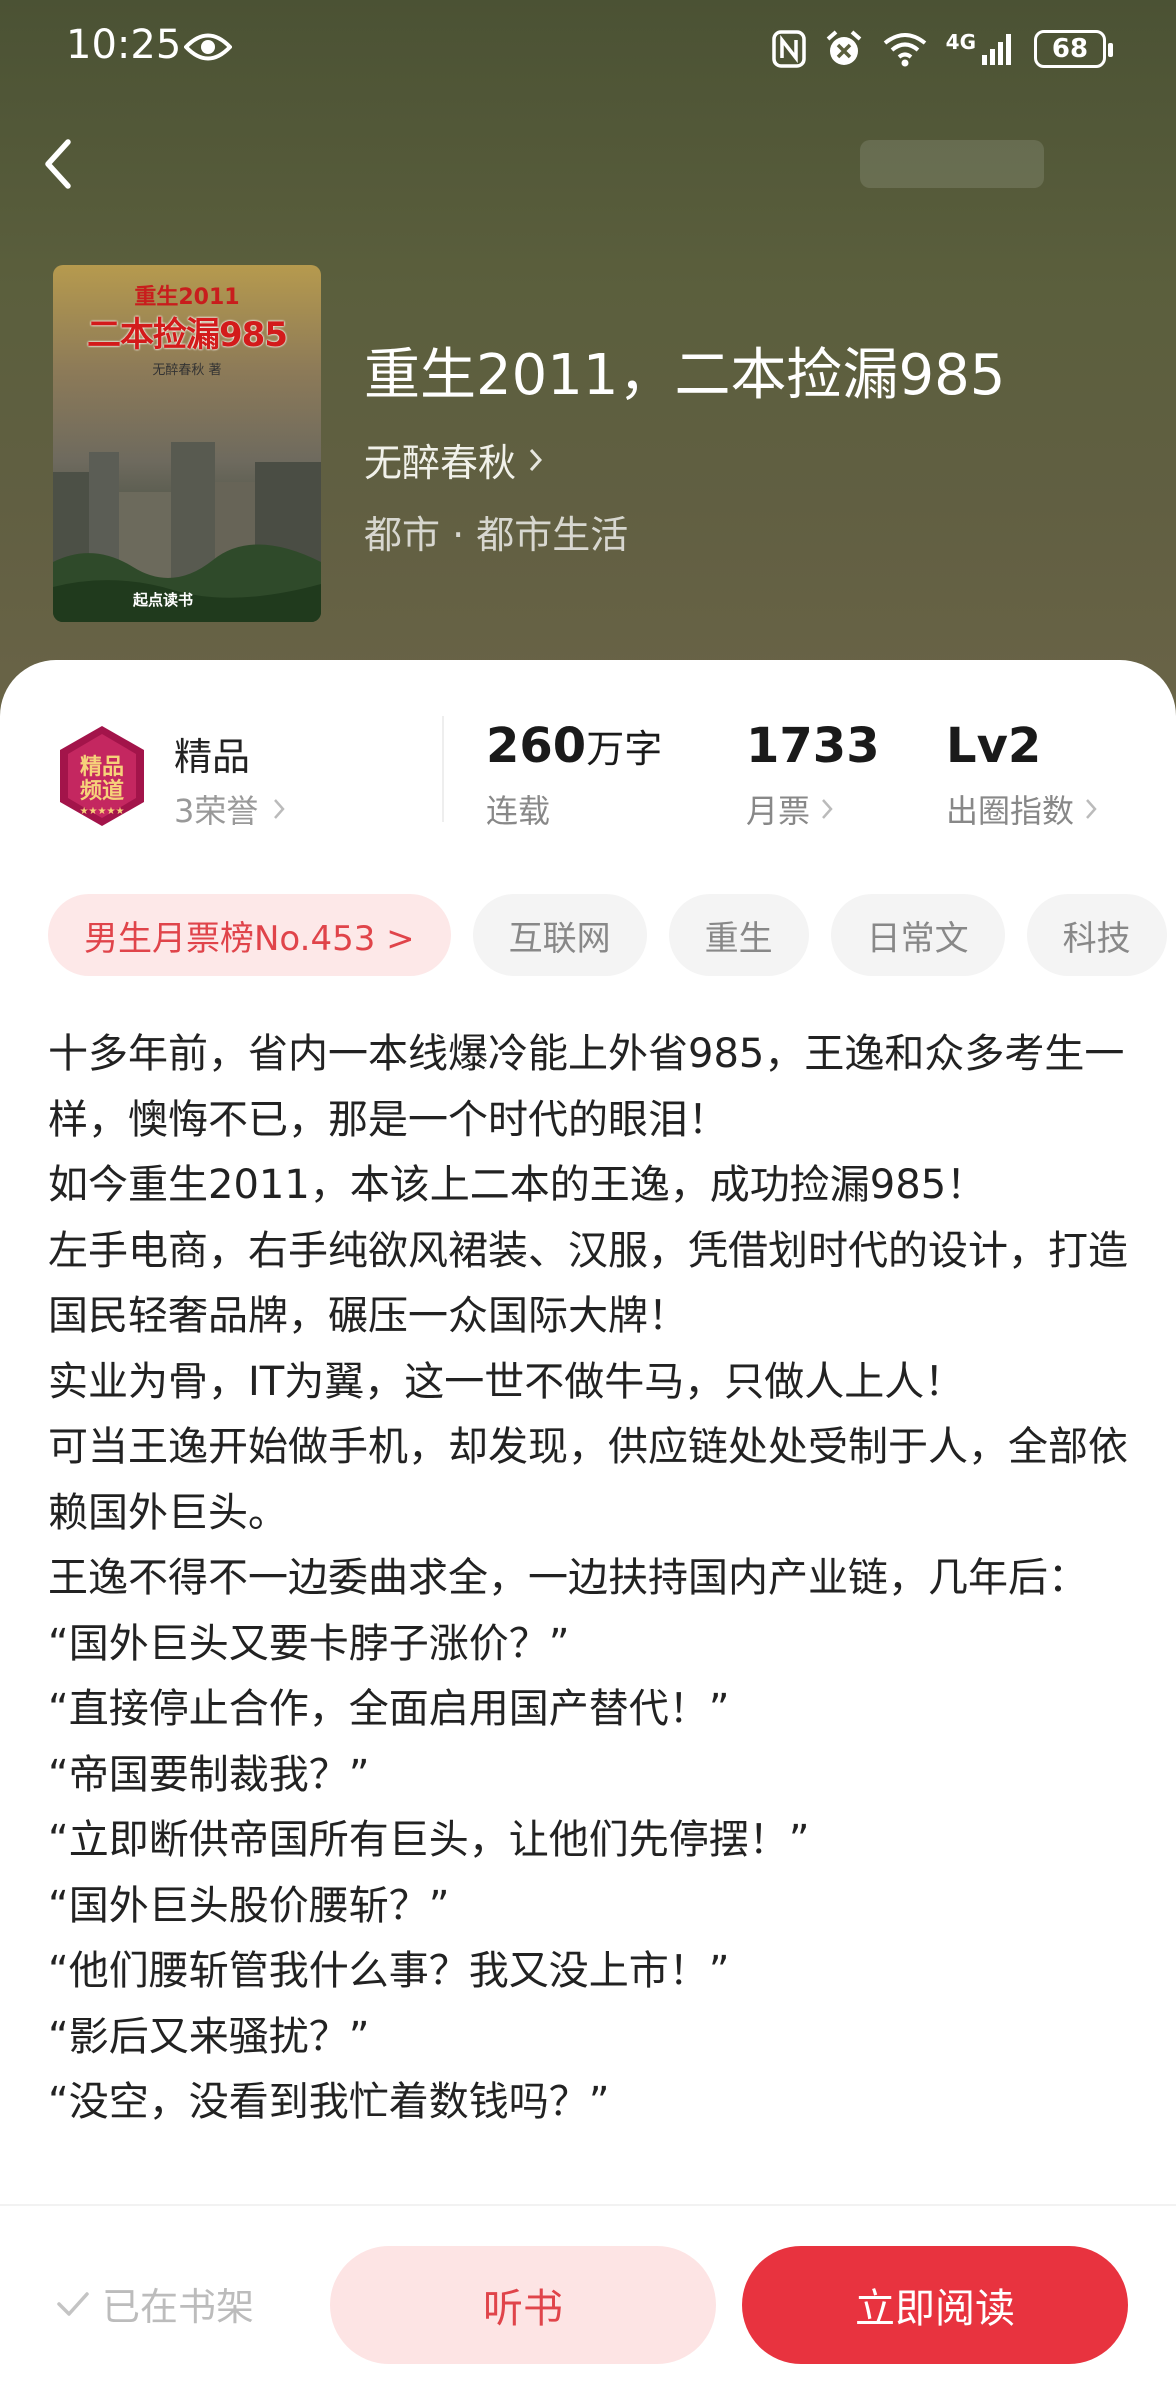 The height and width of the screenshot is (2400, 1176). Describe the element at coordinates (843, 47) in the screenshot. I see `alarm-icon` at that location.